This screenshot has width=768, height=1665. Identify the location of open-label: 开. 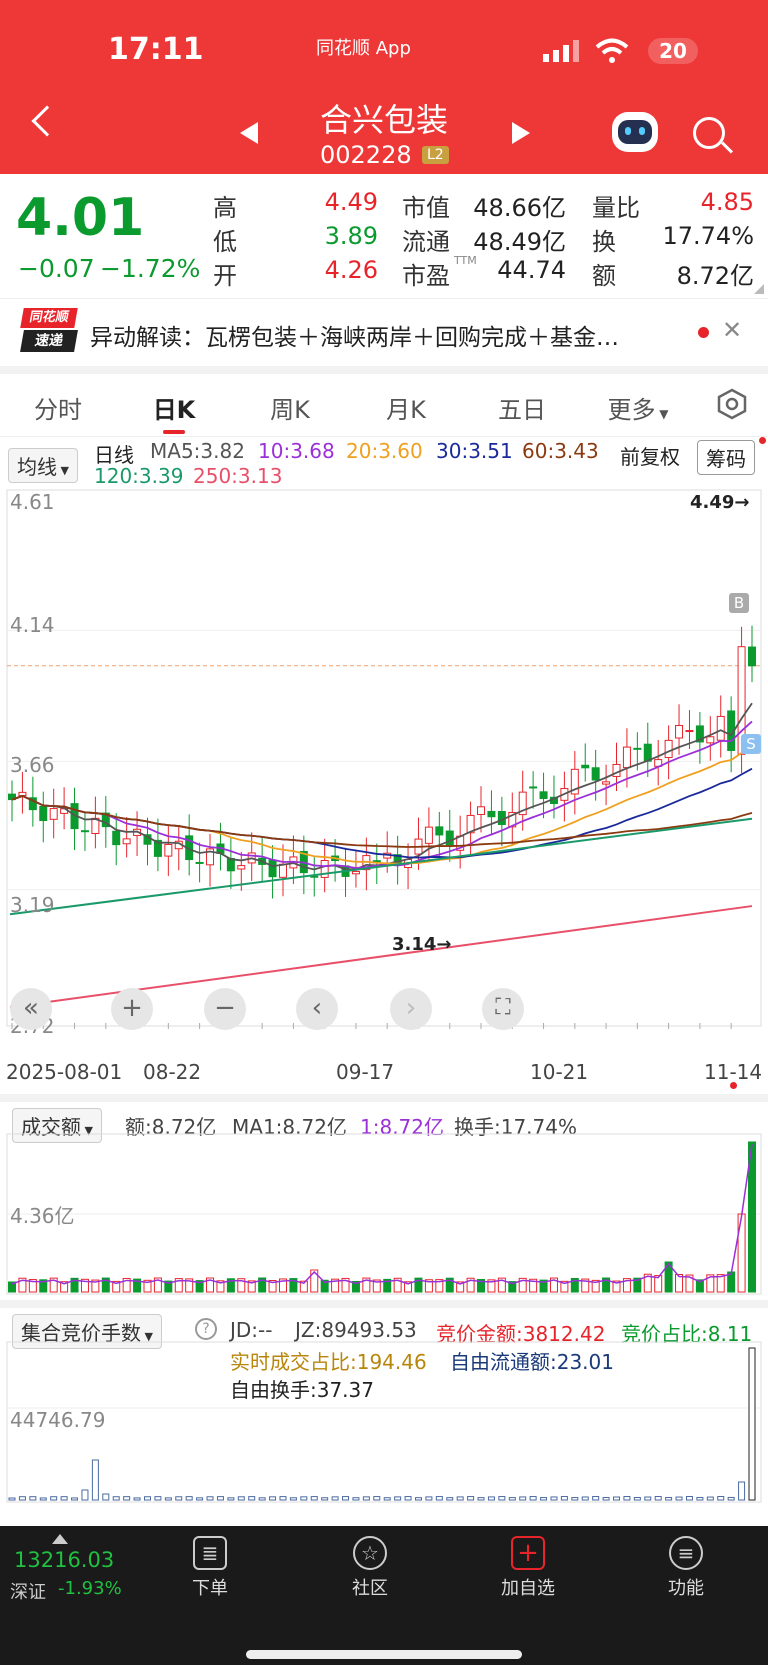
(225, 276).